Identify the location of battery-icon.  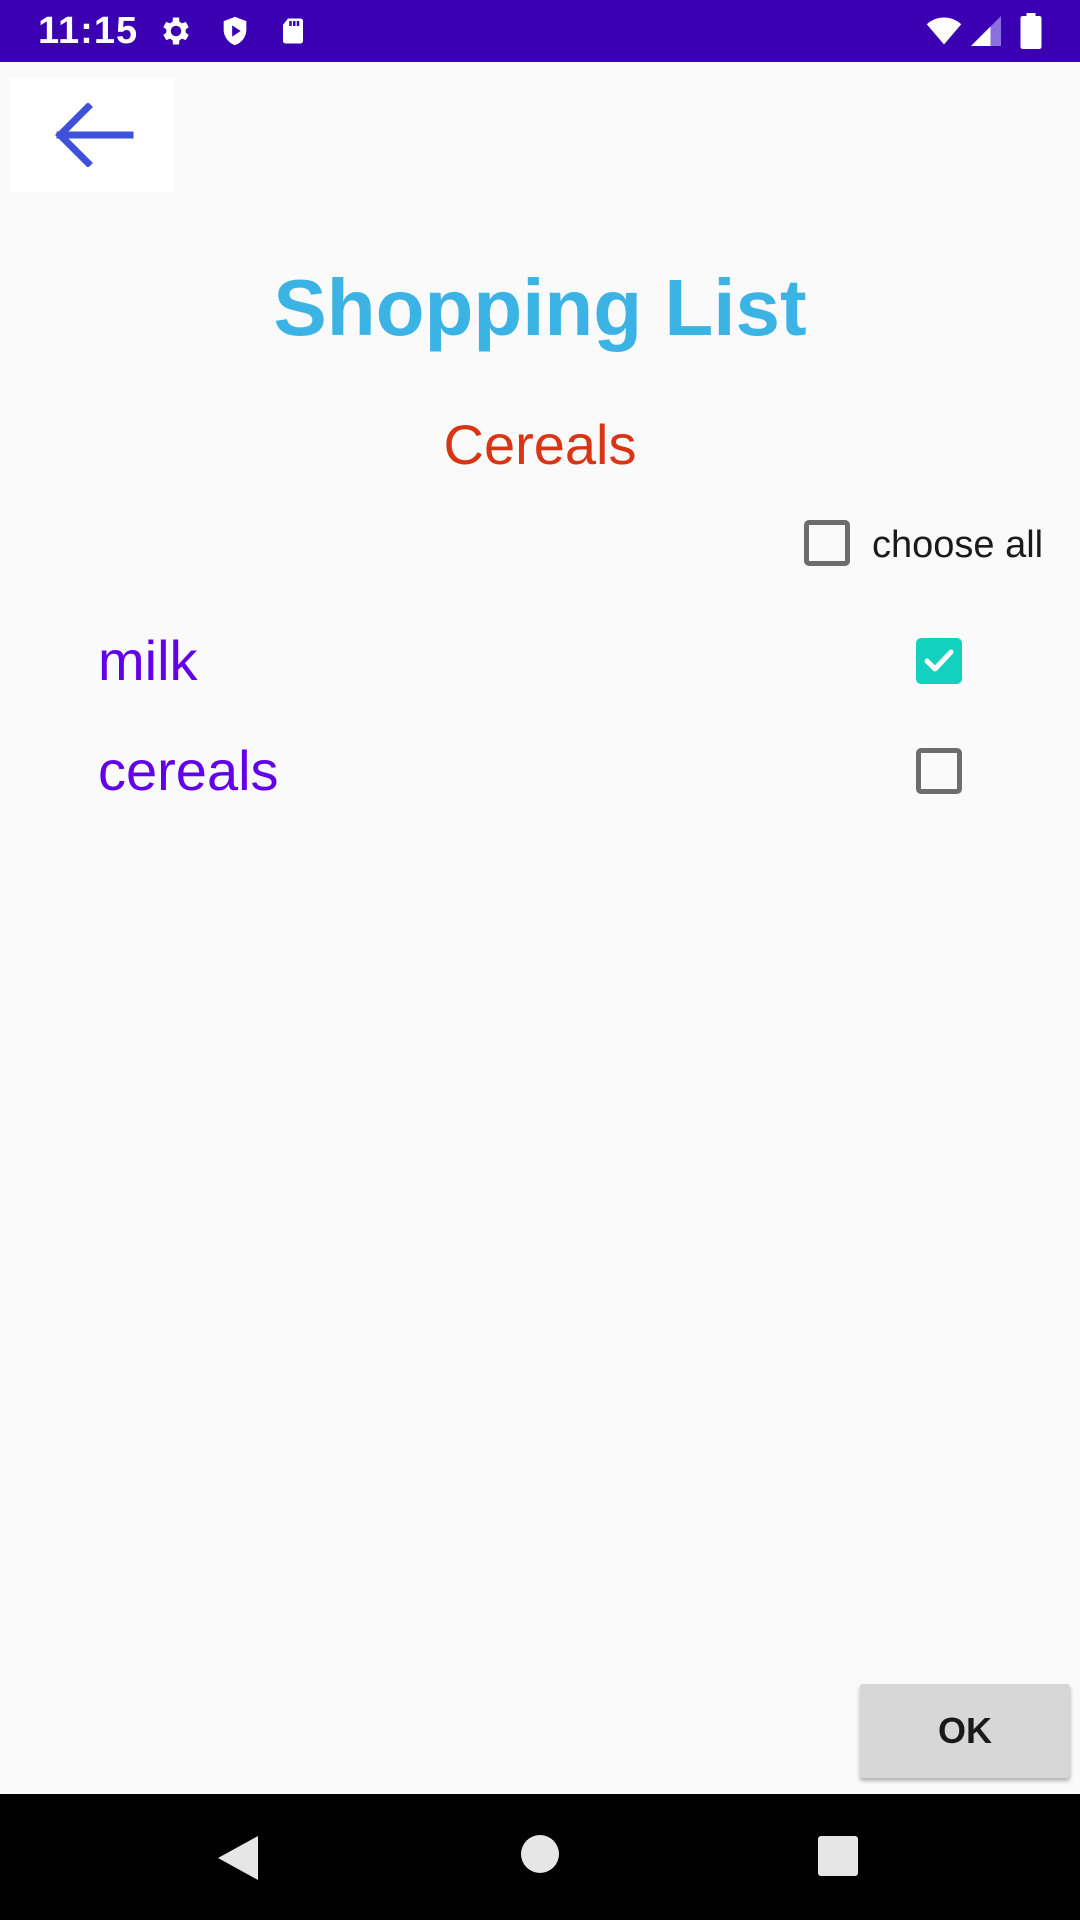
(1031, 31).